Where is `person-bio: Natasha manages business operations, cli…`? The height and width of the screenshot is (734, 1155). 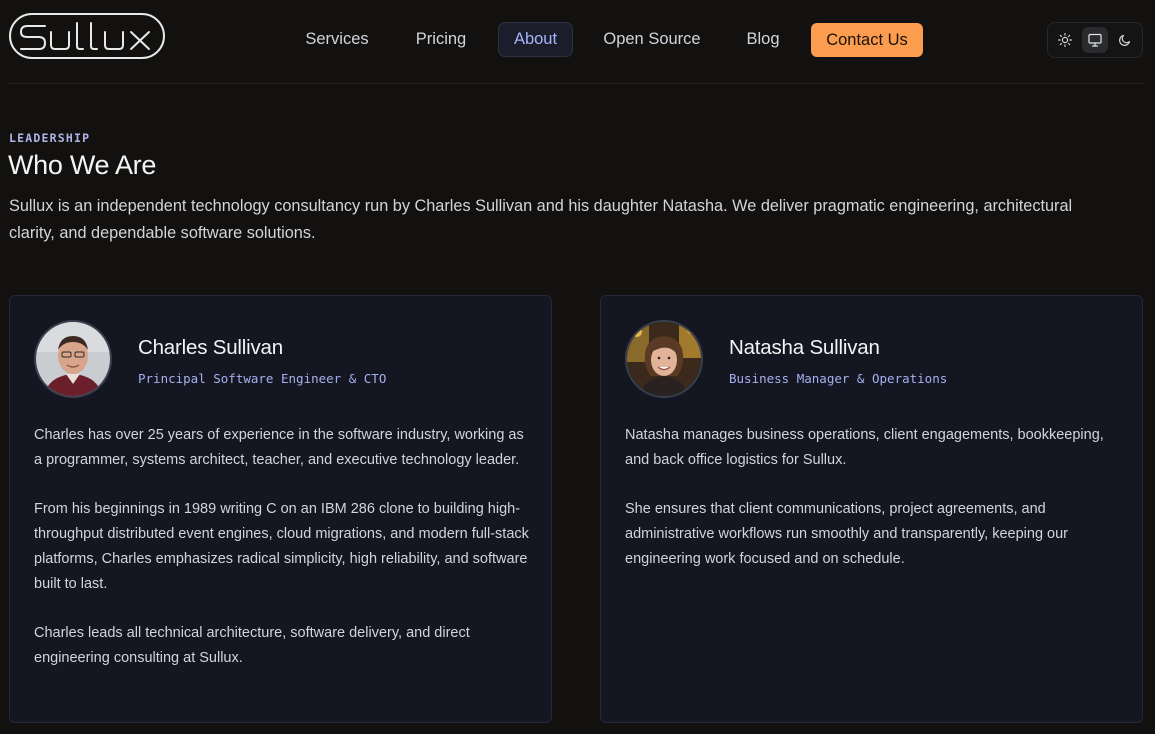
person-bio: Natasha manages business operations, cli… is located at coordinates (875, 509).